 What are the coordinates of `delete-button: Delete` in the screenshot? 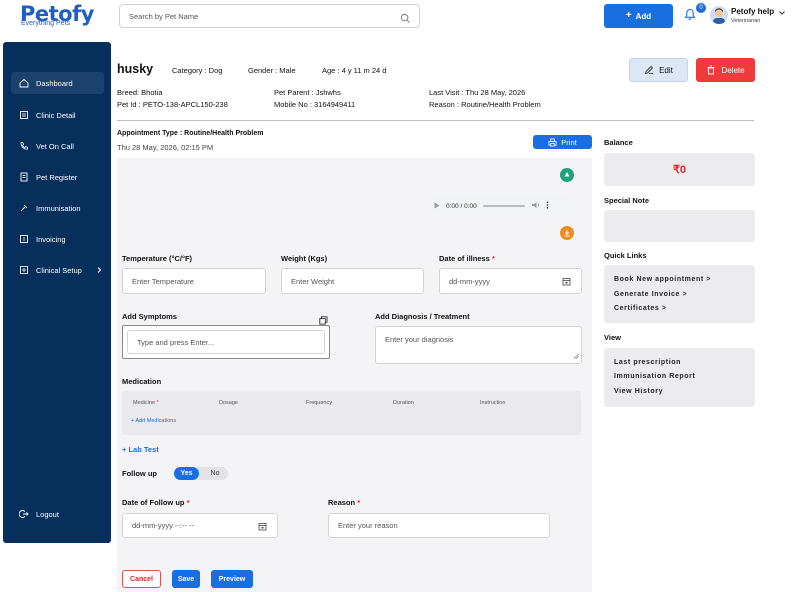 It's located at (725, 70).